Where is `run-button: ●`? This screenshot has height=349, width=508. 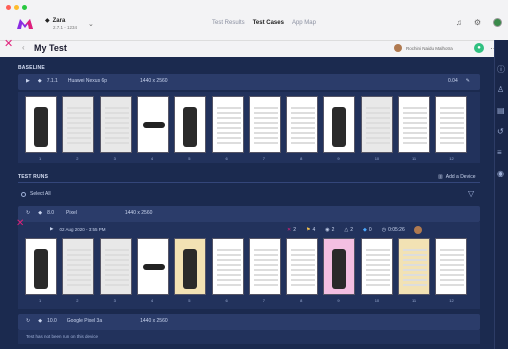 run-button: ● is located at coordinates (479, 48).